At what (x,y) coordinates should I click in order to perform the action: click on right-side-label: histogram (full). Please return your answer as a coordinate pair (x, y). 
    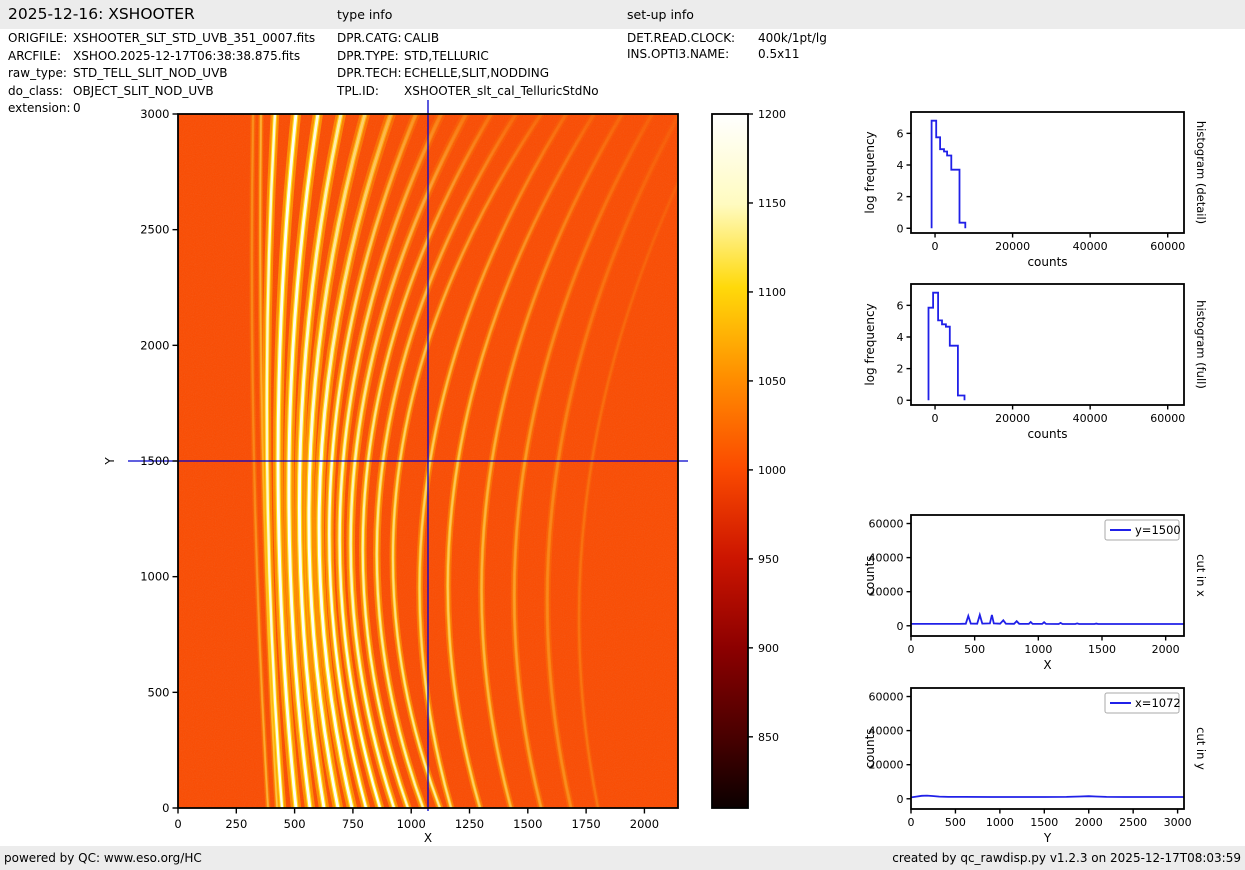
    Looking at the image, I should click on (1201, 344).